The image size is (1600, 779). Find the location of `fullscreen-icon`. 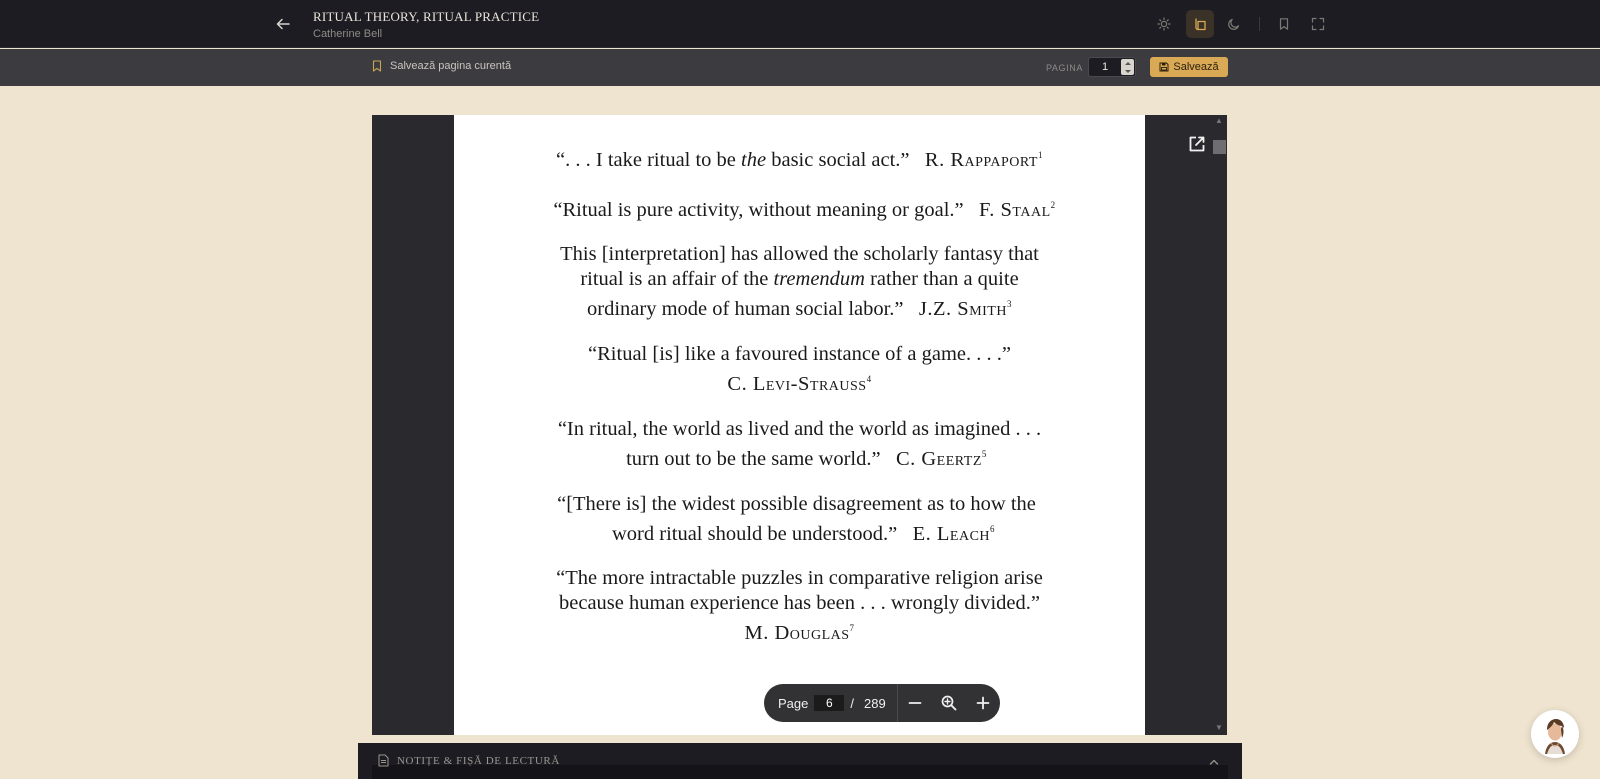

fullscreen-icon is located at coordinates (1318, 24).